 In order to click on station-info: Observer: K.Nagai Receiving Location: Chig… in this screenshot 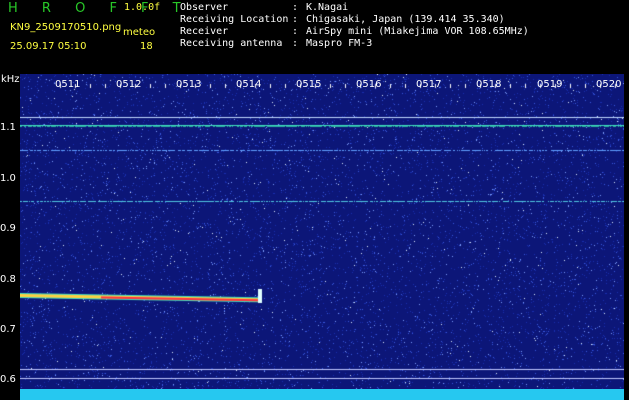, I will do `click(354, 26)`.